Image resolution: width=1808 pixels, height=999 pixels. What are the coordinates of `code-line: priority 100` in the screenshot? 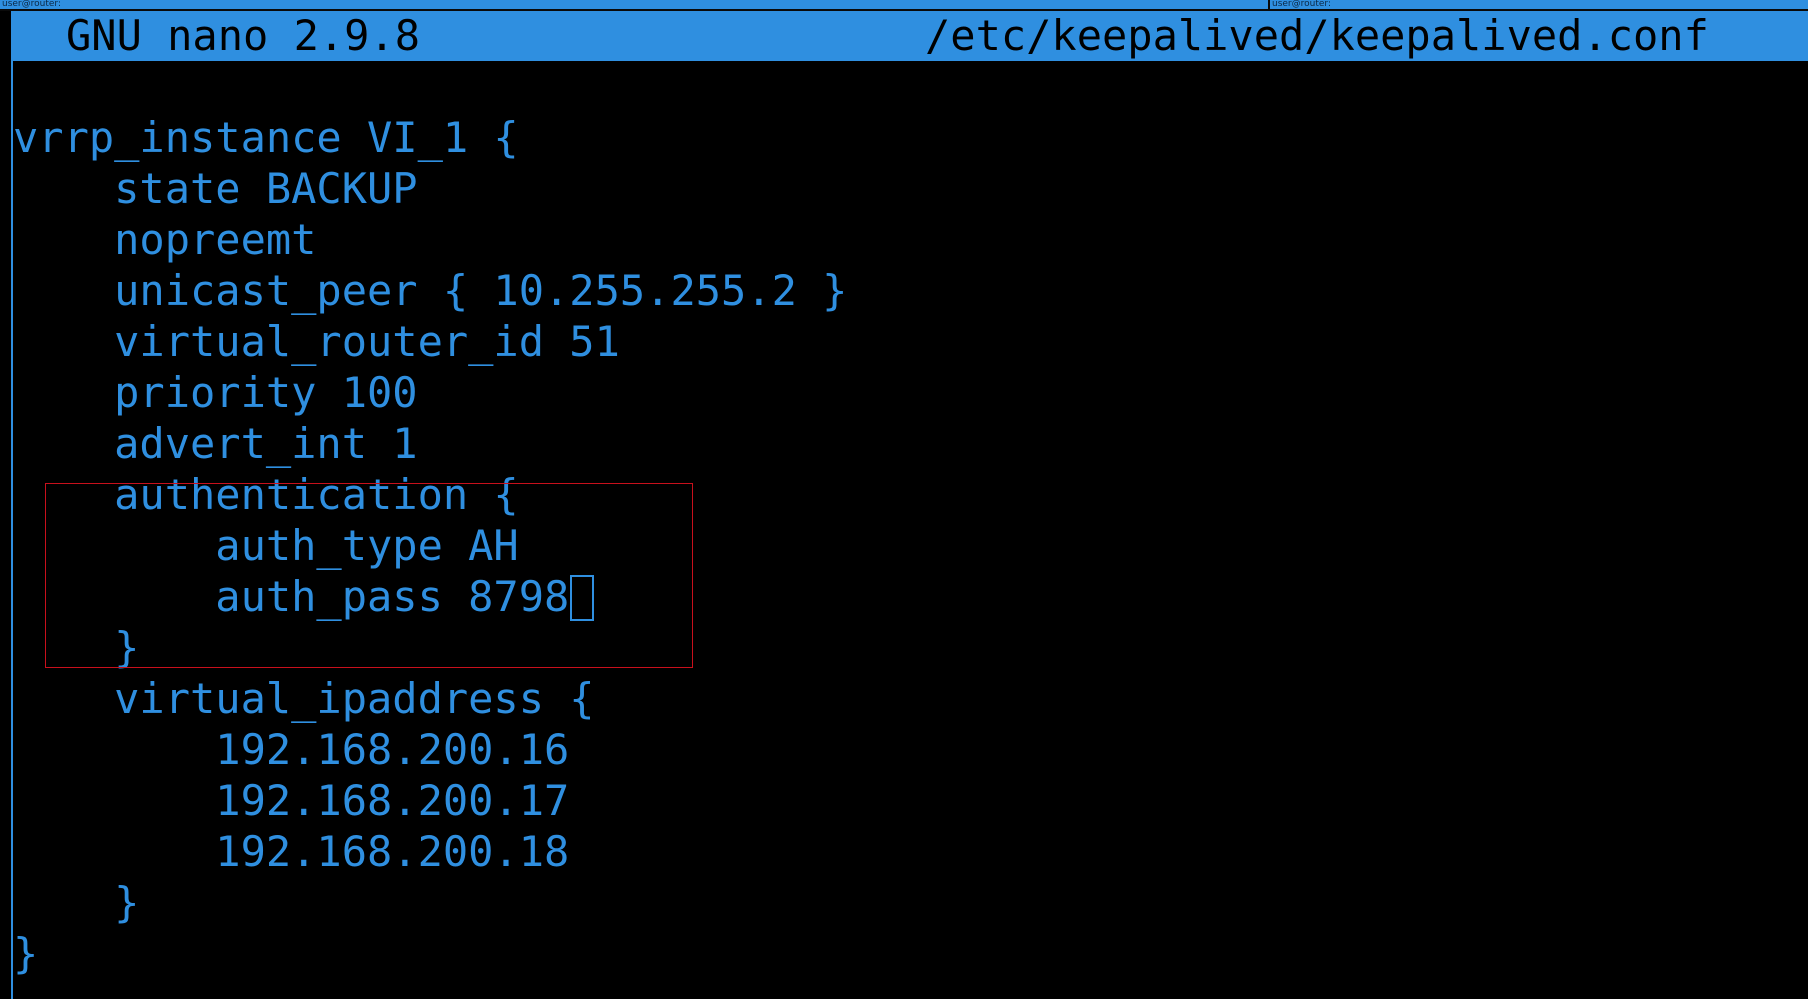 It's located at (908, 392).